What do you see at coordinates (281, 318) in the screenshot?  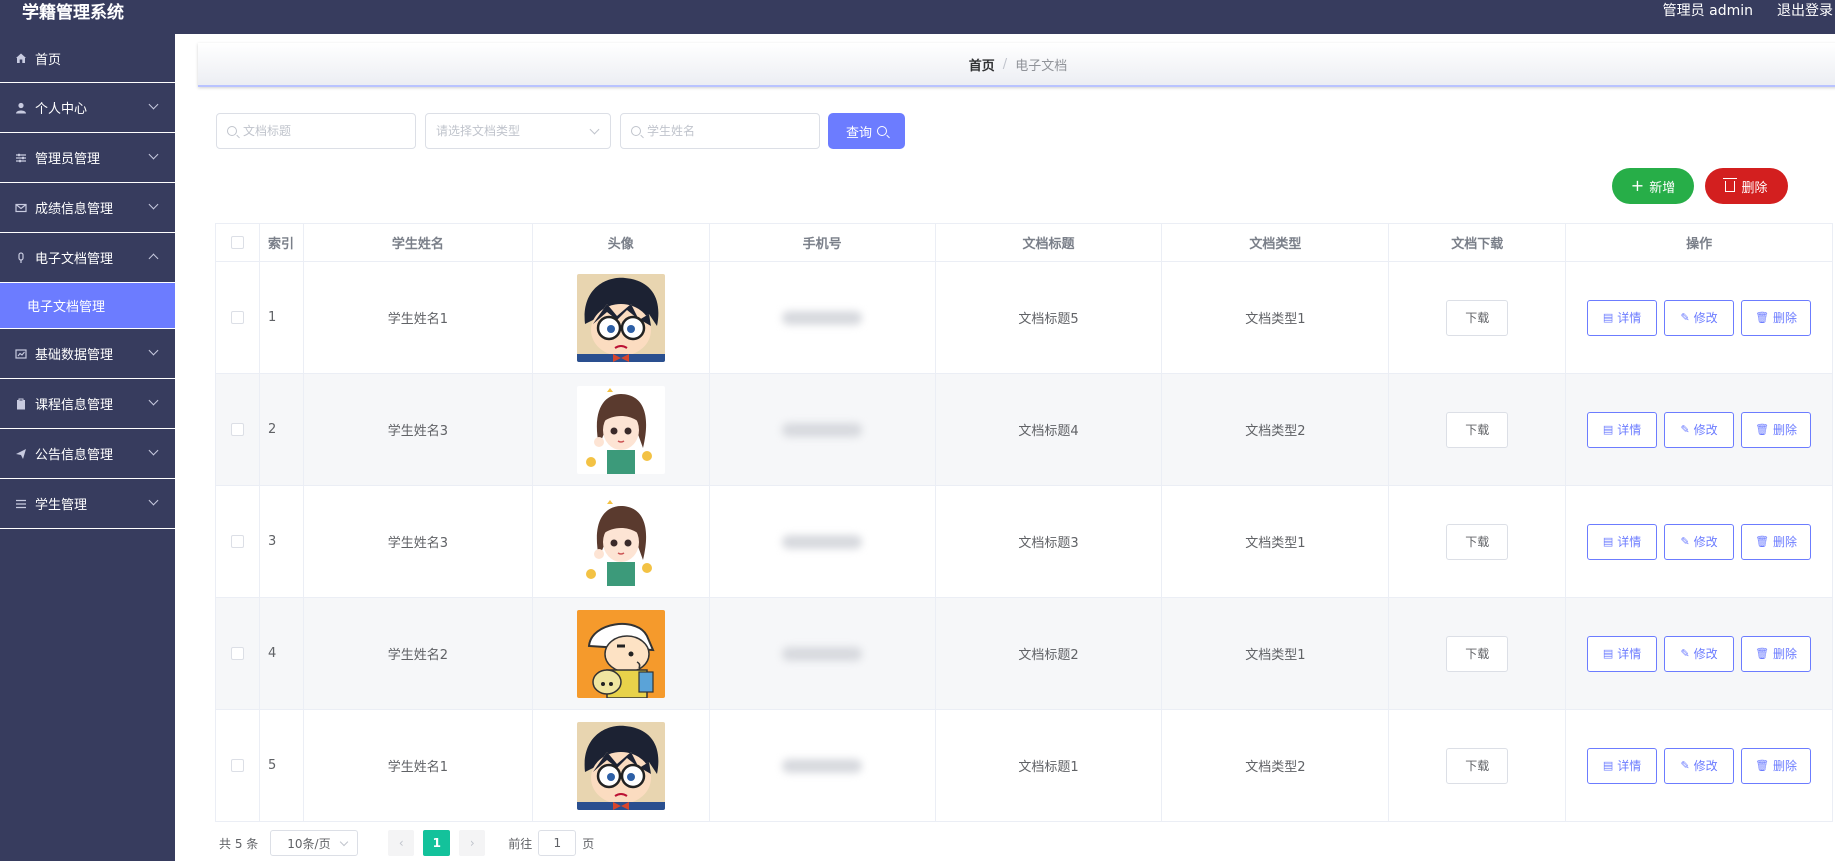 I see `row-index: 1` at bounding box center [281, 318].